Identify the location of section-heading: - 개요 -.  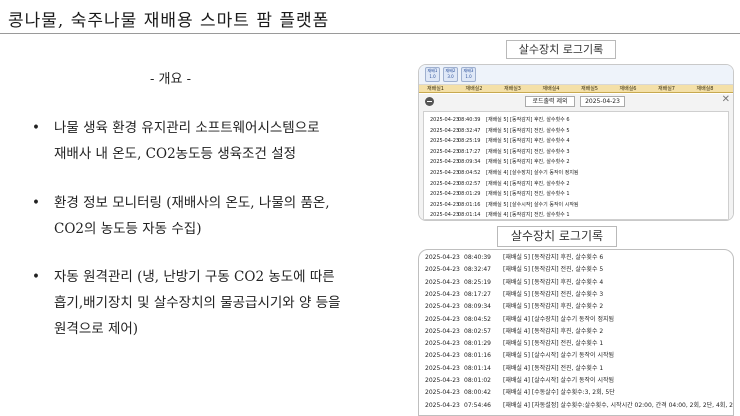
(170, 79).